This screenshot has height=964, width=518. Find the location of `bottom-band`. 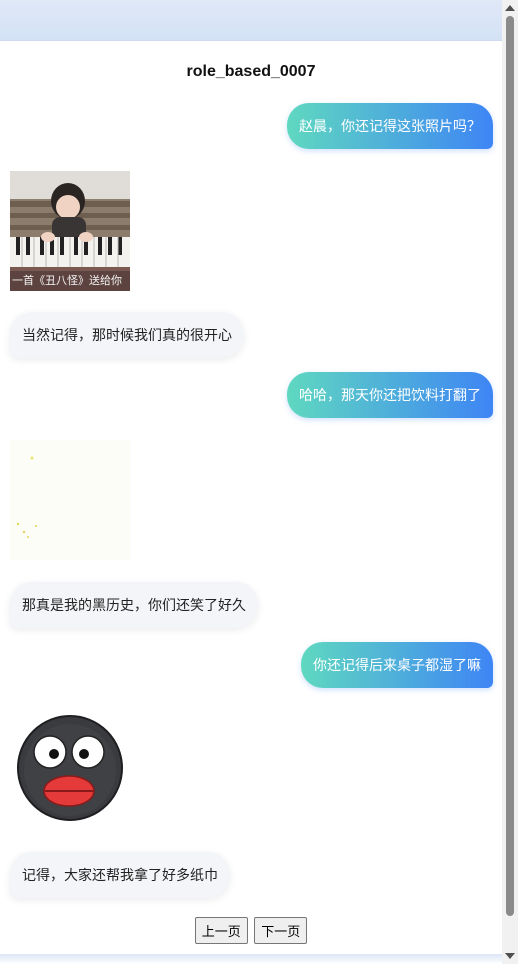

bottom-band is located at coordinates (259, 959).